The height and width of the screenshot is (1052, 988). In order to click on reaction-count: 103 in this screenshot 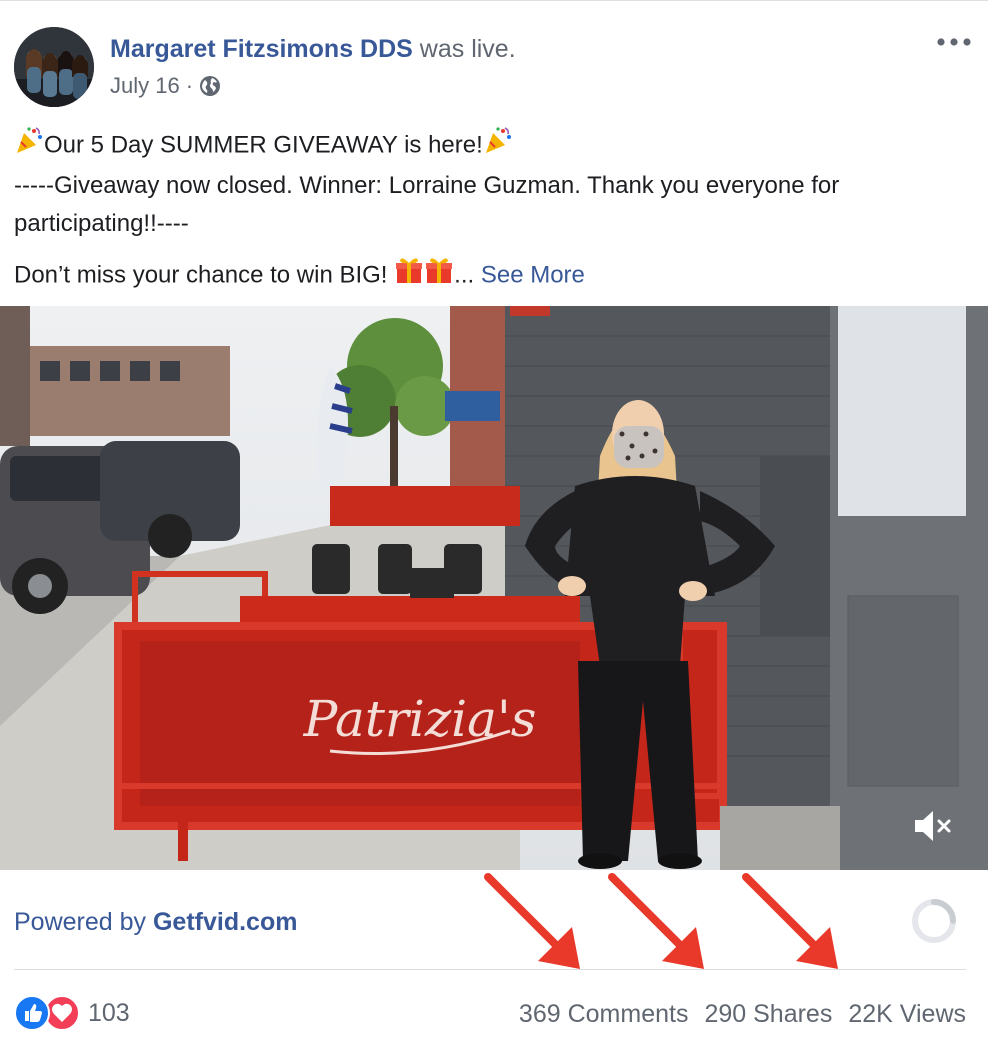, I will do `click(109, 1012)`.